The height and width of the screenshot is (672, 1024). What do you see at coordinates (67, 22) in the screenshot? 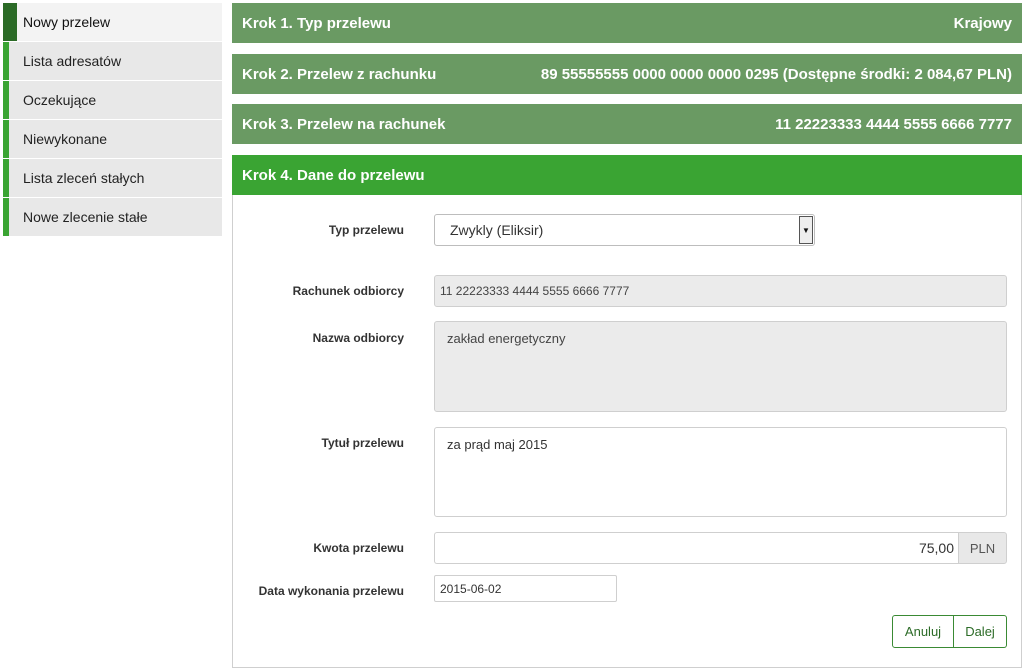
I see `sidebar-item-label: Nowy przelew` at bounding box center [67, 22].